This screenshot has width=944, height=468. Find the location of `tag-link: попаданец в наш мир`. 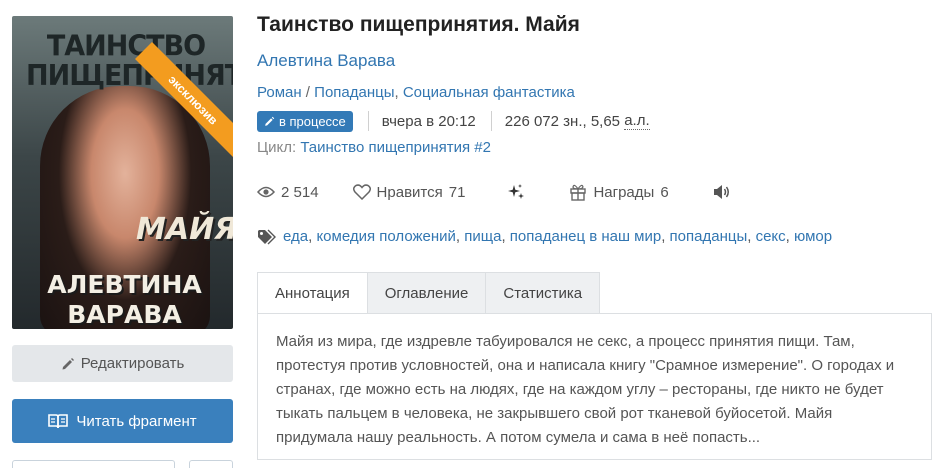

tag-link: попаданец в наш мир is located at coordinates (585, 236).